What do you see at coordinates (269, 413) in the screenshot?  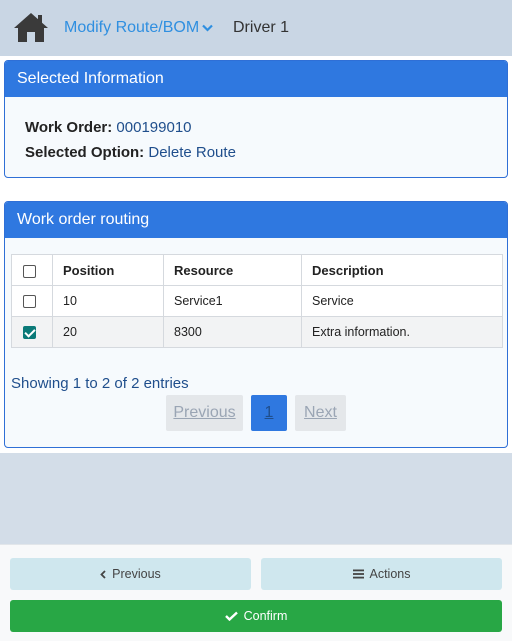 I see `pagination-page-button: 1` at bounding box center [269, 413].